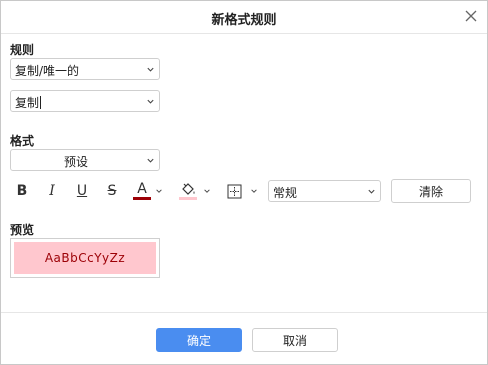  I want to click on paint-bucket-icon, so click(188, 189).